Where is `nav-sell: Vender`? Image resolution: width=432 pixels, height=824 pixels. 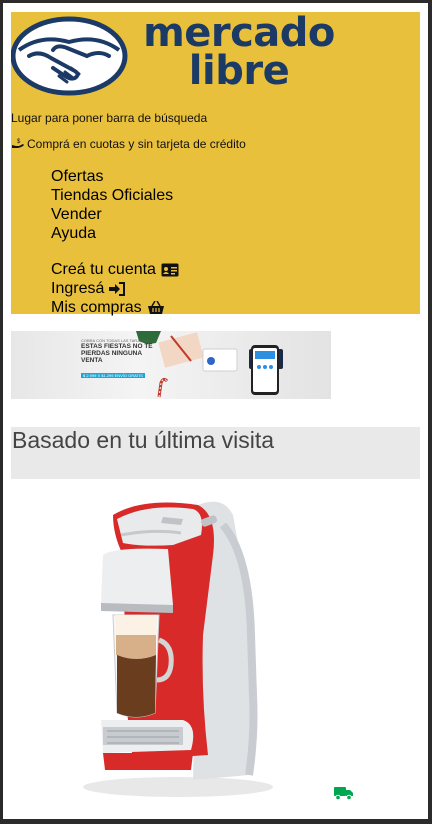
nav-sell: Vender is located at coordinates (112, 214).